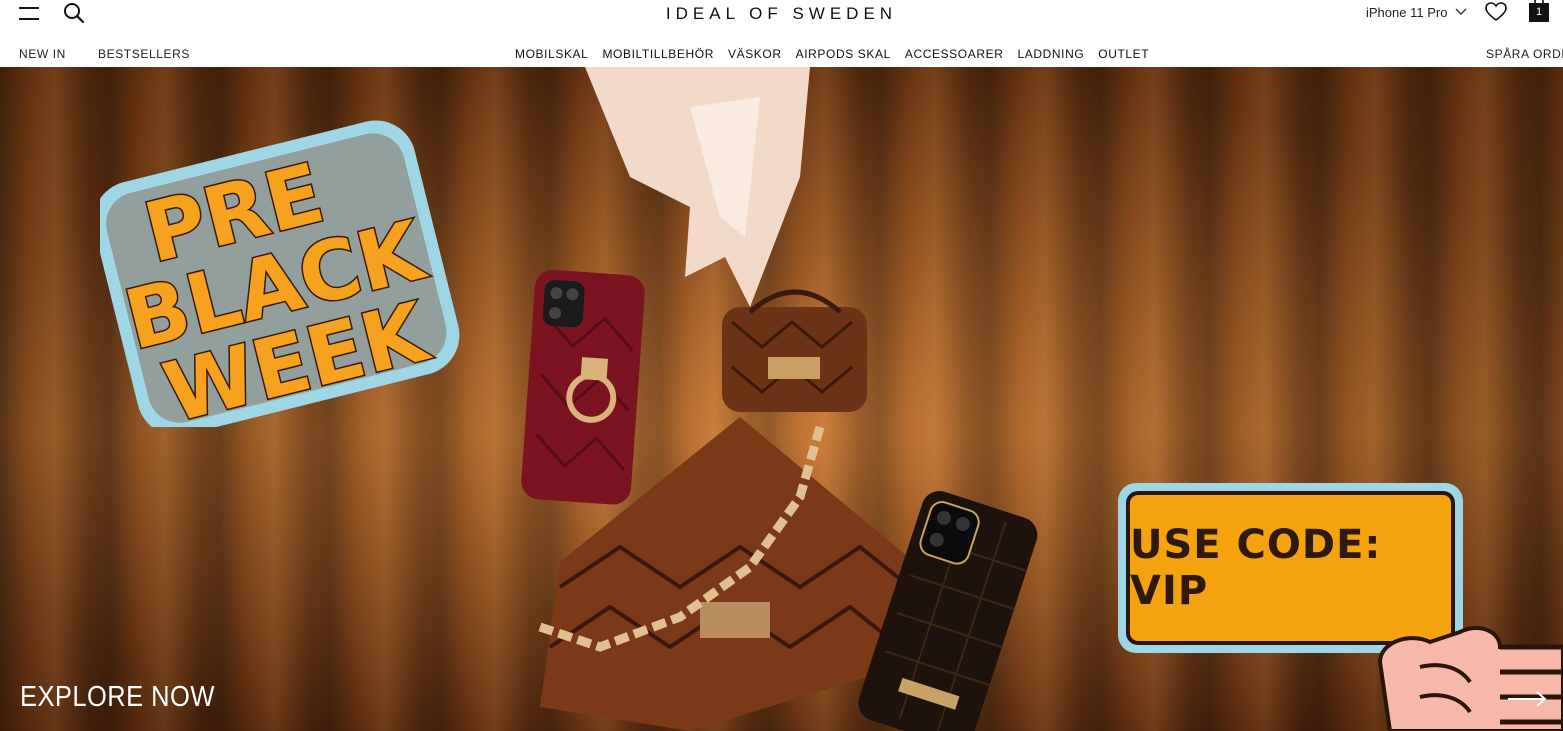  What do you see at coordinates (1407, 12) in the screenshot?
I see `device-selector-label: iPhone 11 Pro` at bounding box center [1407, 12].